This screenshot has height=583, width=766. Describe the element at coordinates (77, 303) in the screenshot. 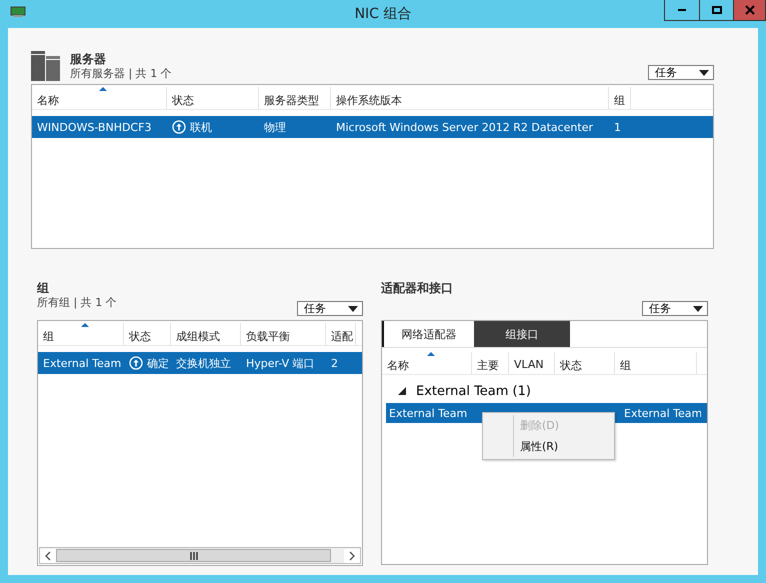

I see `section-subtitle: 所有组 | 共 1 个` at that location.